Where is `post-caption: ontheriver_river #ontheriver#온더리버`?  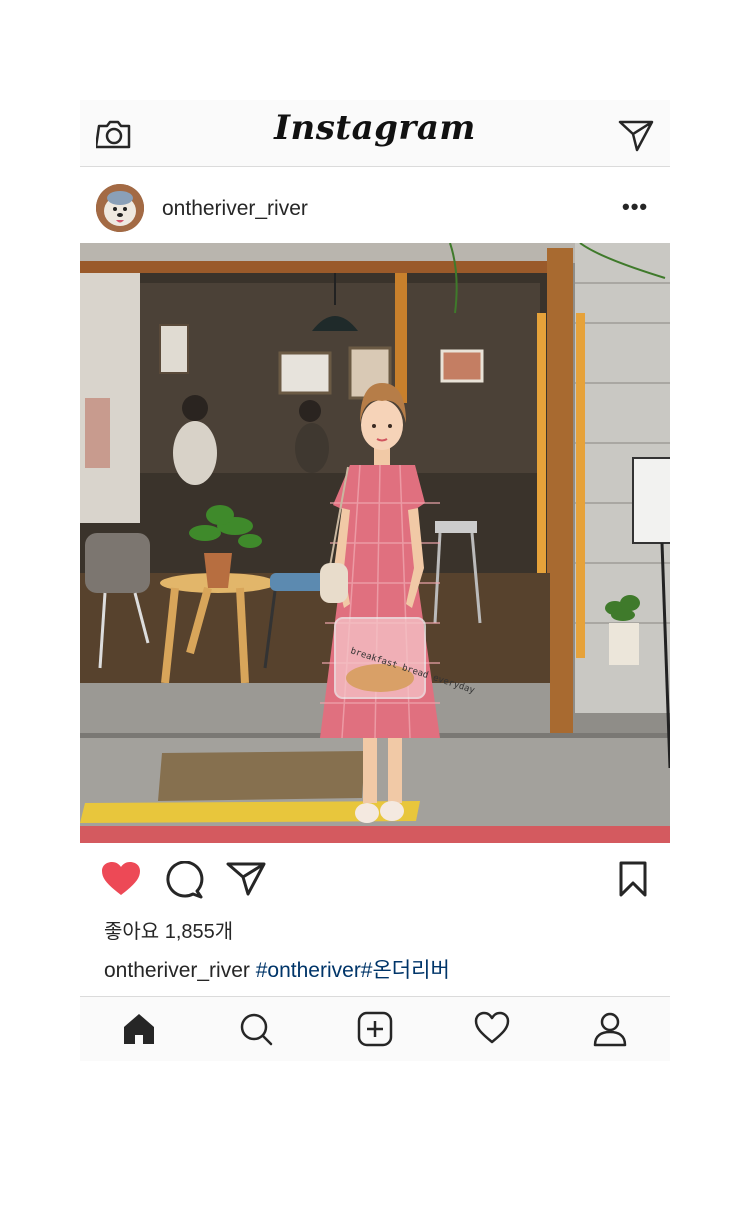
post-caption: ontheriver_river #ontheriver#온더리버 is located at coordinates (277, 969).